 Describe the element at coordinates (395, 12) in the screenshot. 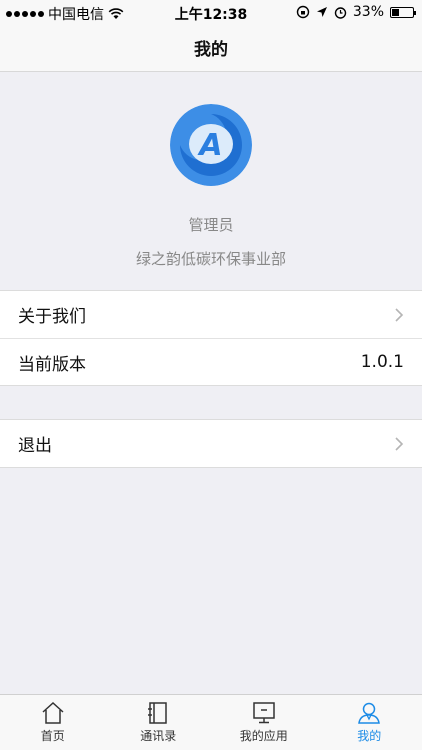

I see `battery-fill` at that location.